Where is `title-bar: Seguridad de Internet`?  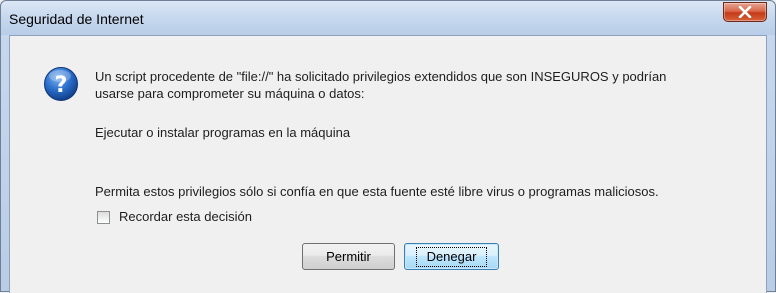
title-bar: Seguridad de Internet is located at coordinates (388, 18).